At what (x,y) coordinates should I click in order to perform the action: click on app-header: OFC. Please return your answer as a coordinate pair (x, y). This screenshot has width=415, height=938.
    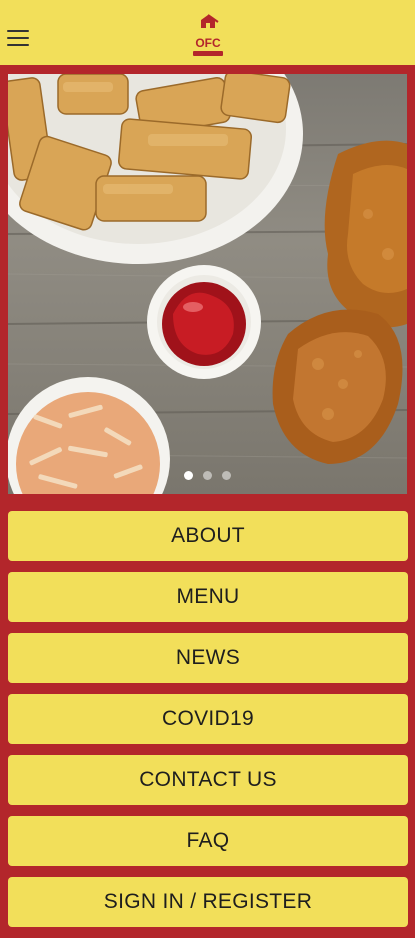
    Looking at the image, I should click on (207, 32).